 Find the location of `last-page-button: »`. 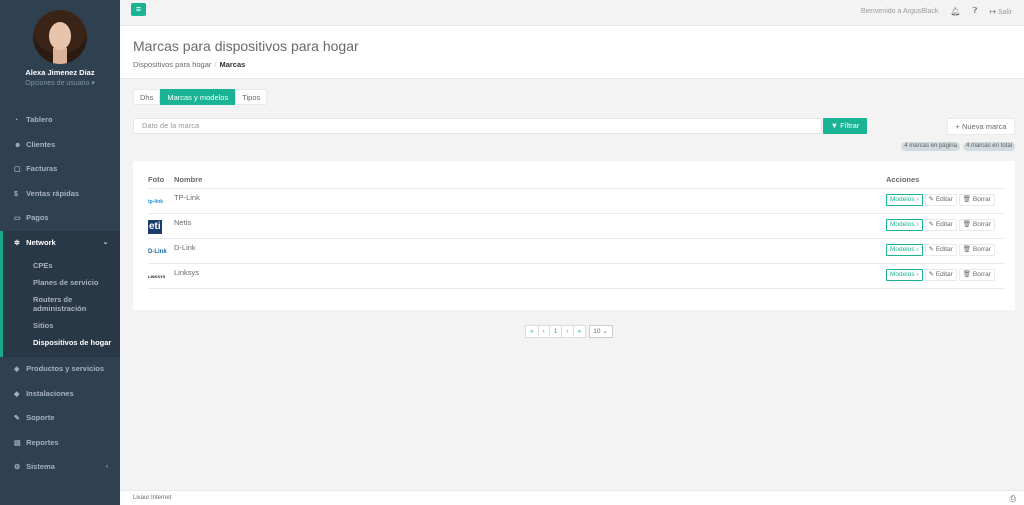

last-page-button: » is located at coordinates (579, 331).